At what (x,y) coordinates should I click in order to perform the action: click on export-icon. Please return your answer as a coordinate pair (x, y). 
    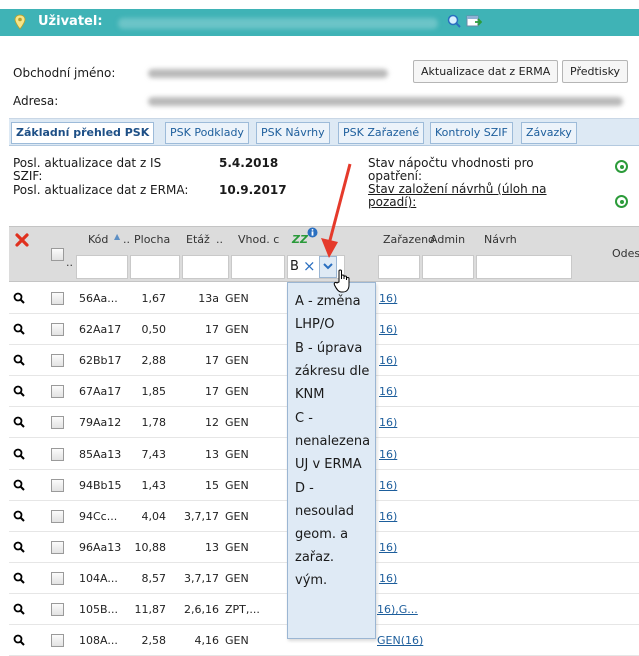
    Looking at the image, I should click on (474, 21).